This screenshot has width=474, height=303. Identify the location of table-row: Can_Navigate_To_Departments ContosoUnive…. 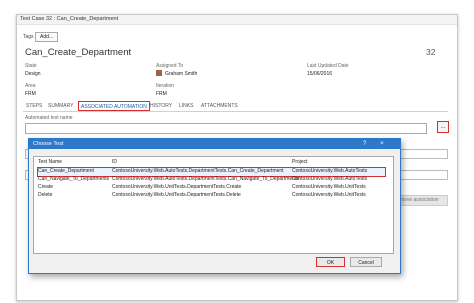
(213, 179).